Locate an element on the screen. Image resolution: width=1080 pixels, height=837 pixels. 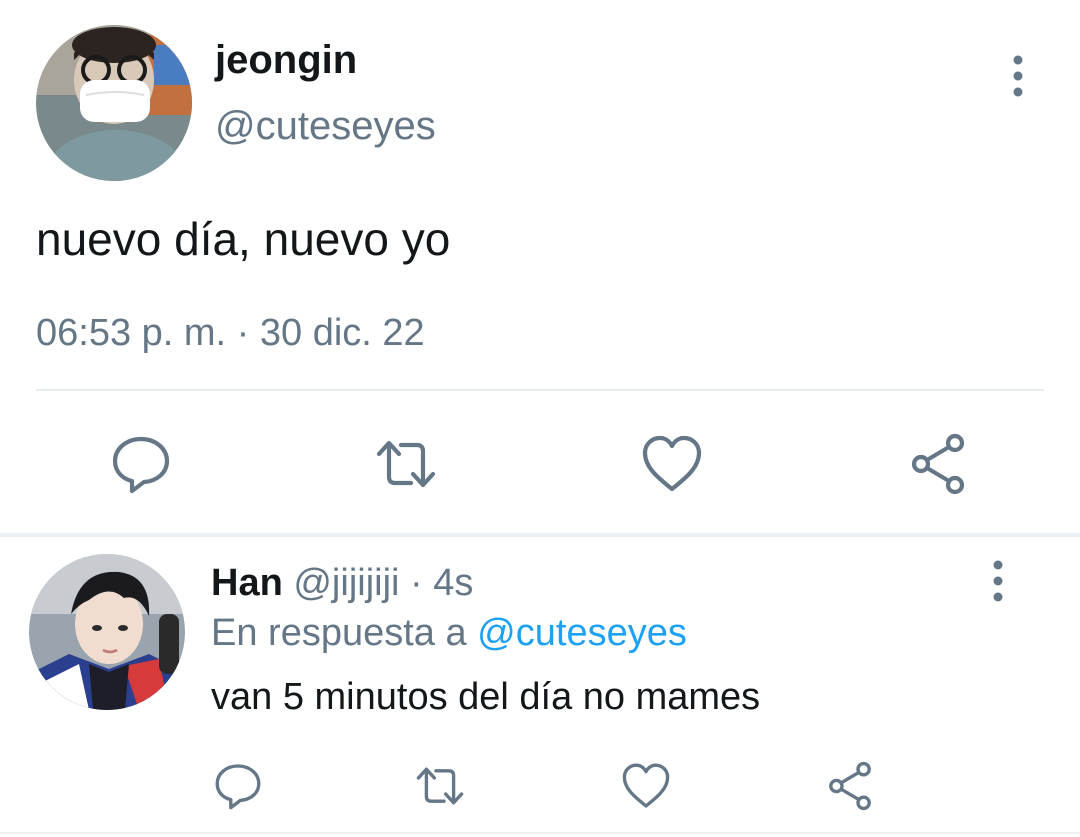
tweet-separator is located at coordinates (540, 535).